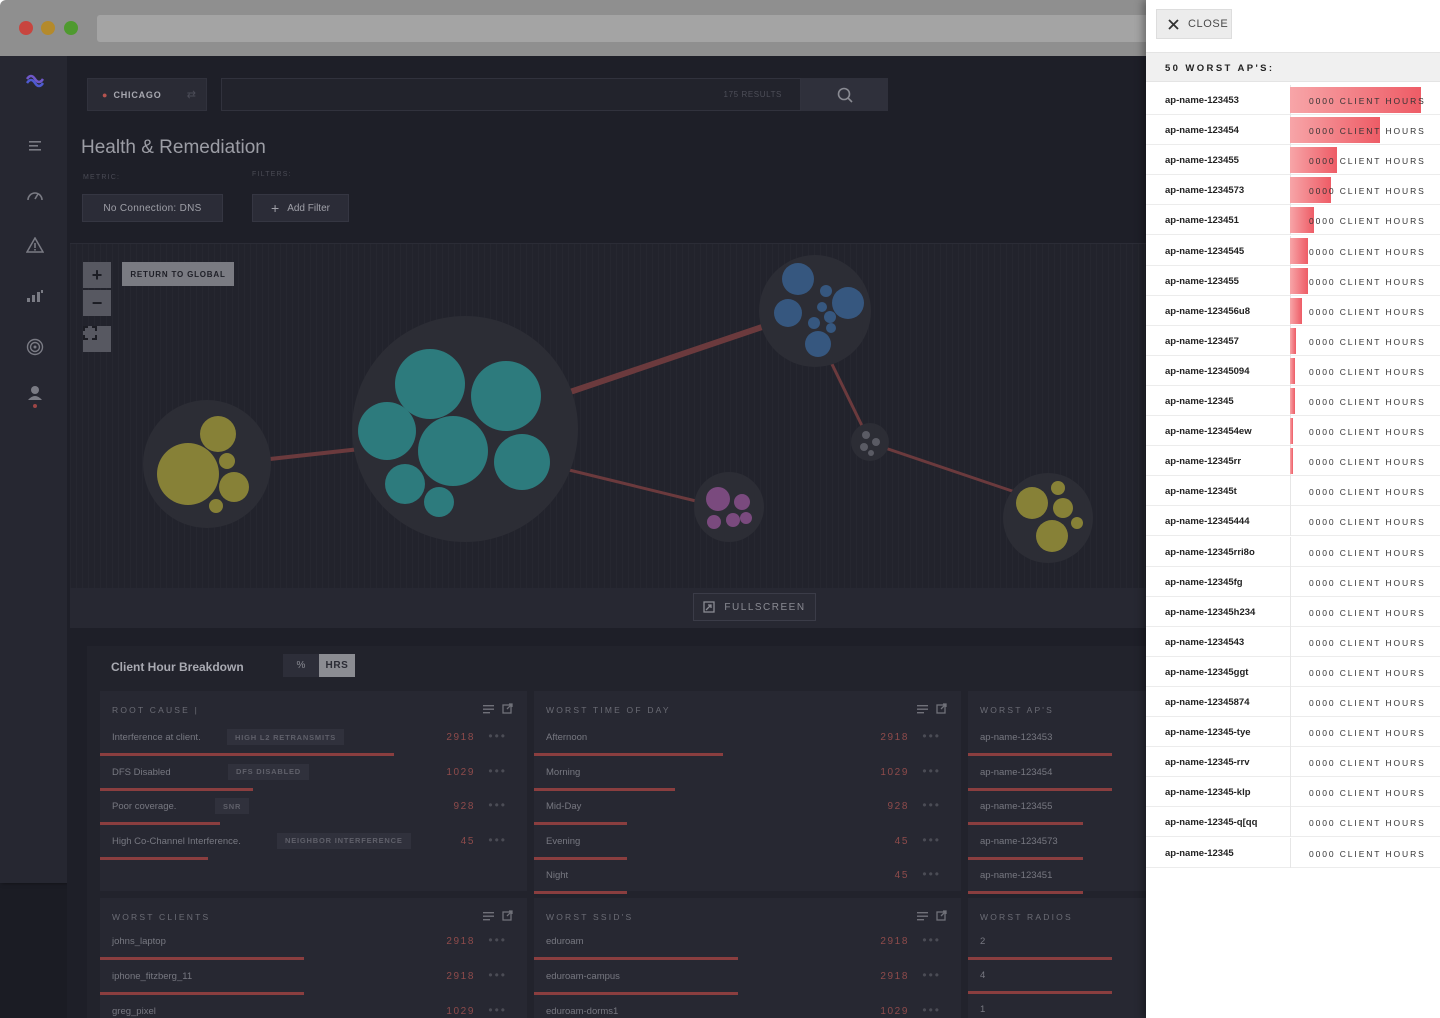  Describe the element at coordinates (1208, 792) in the screenshot. I see `ap-name: ap-name-12345-klp` at that location.